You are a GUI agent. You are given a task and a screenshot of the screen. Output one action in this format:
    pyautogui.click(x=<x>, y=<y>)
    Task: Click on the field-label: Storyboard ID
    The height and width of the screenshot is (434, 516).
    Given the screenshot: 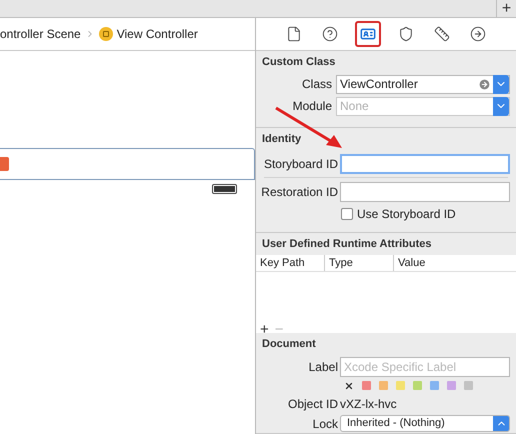 What is the action you would take?
    pyautogui.click(x=300, y=164)
    